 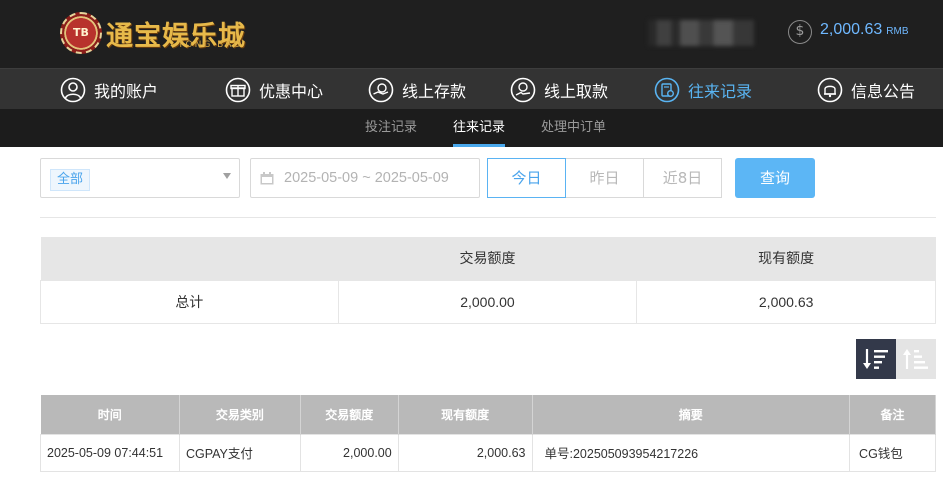 I want to click on records-header-row: 时间 交易类别 交易额度 现有额度 摘要 备注, so click(x=488, y=414).